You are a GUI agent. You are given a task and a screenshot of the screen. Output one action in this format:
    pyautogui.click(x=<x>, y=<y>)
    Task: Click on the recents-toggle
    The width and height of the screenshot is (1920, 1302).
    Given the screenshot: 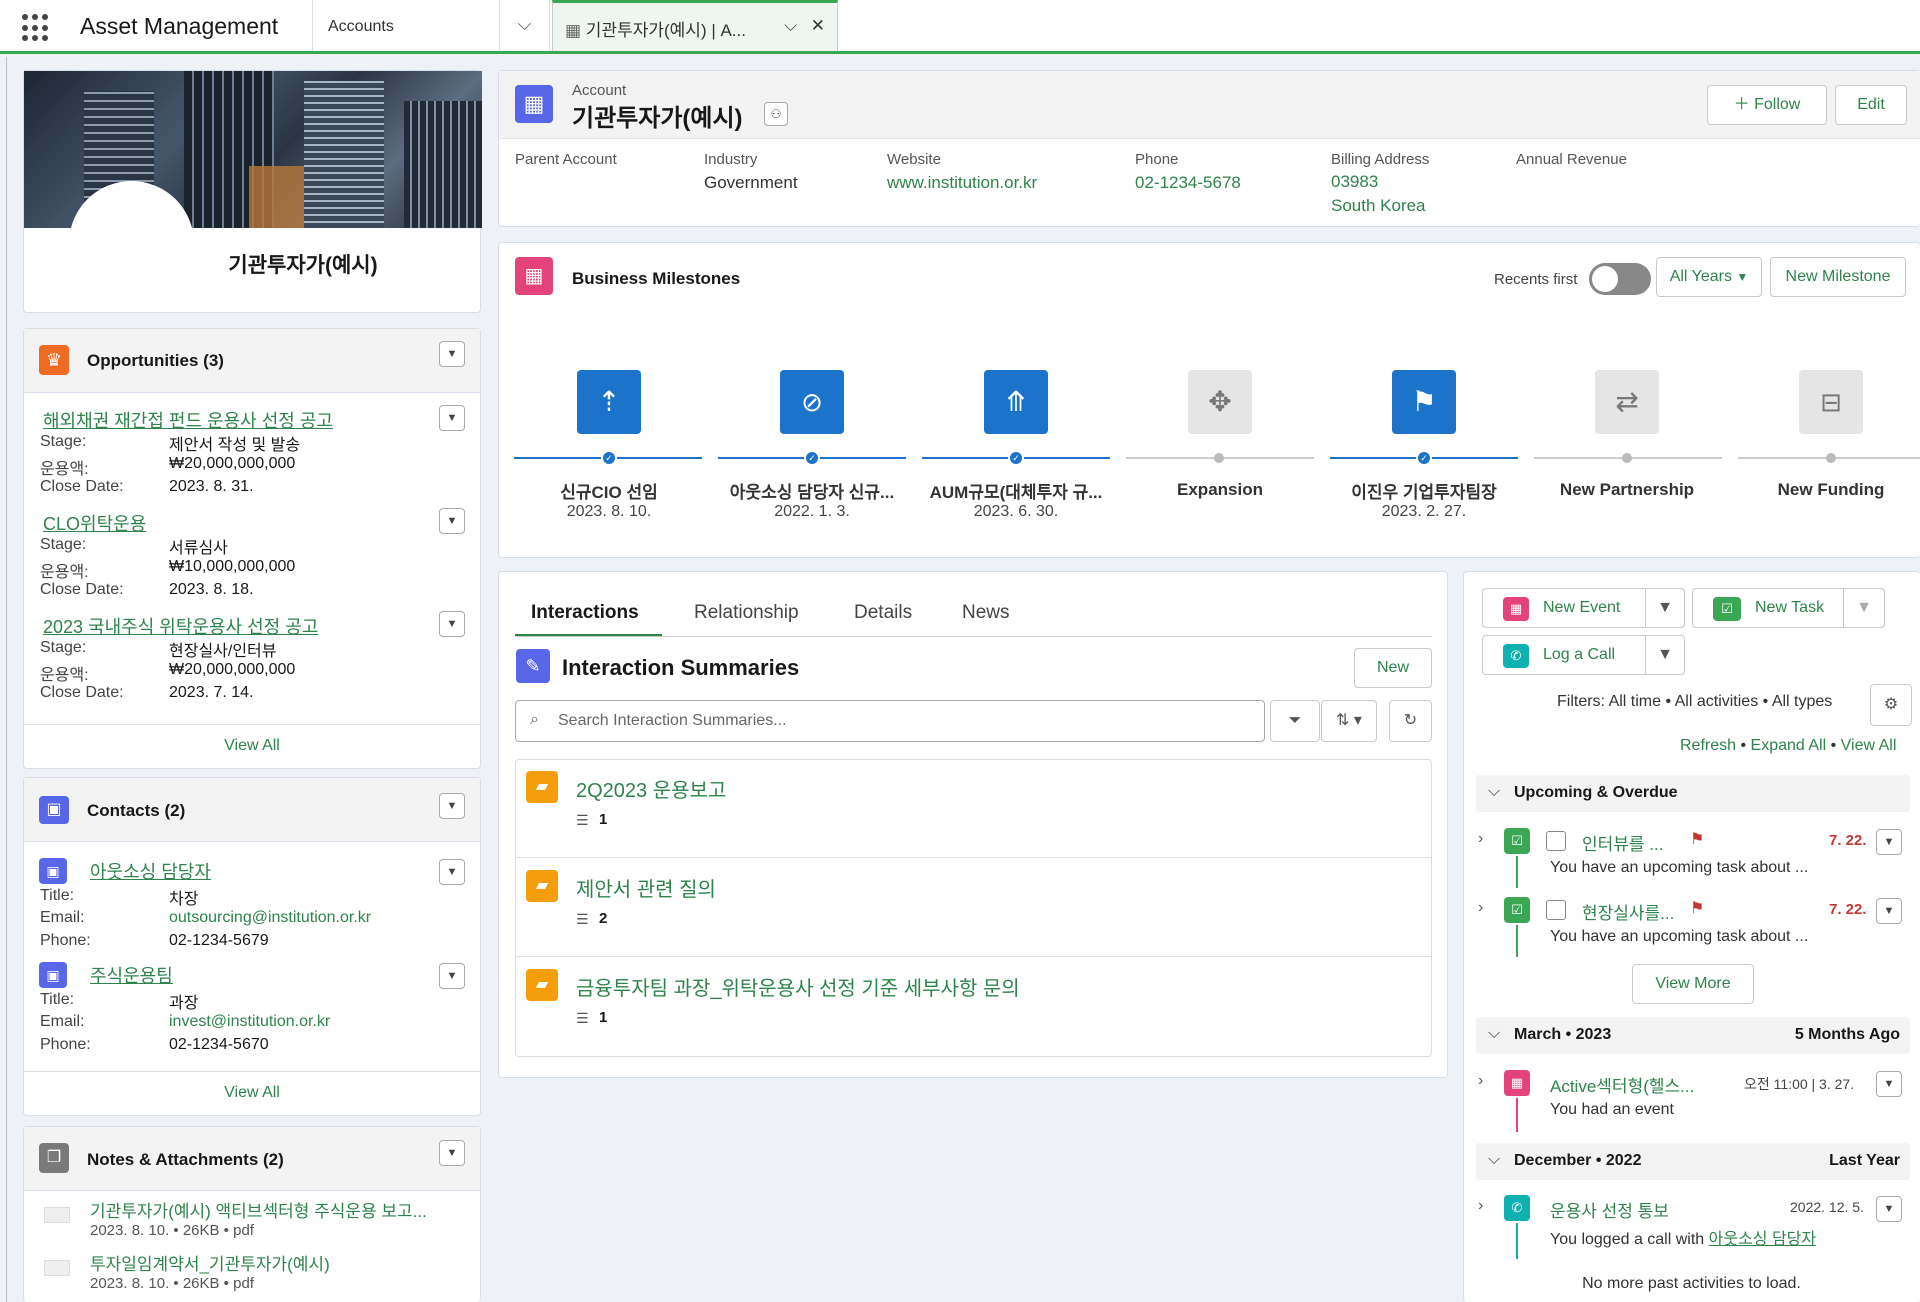 What is the action you would take?
    pyautogui.click(x=1620, y=279)
    